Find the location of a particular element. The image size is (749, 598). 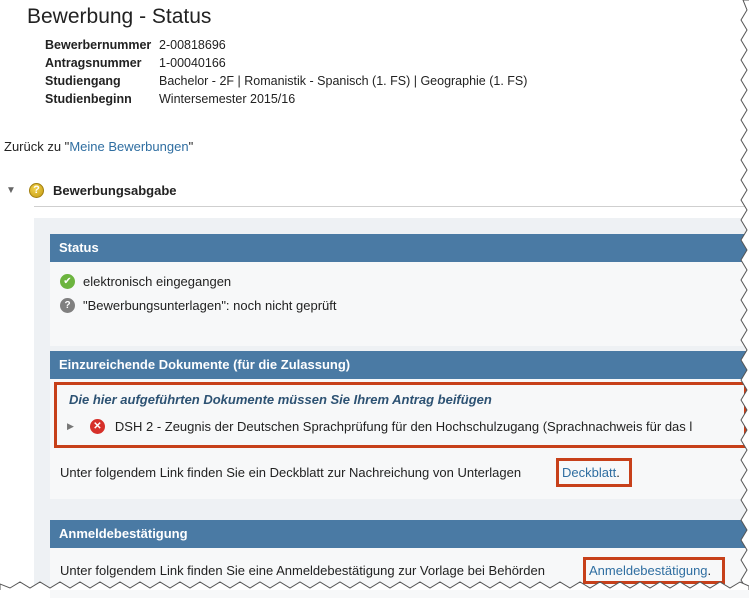

info-row: Bewerbernummer 2-00818696 is located at coordinates (286, 45).